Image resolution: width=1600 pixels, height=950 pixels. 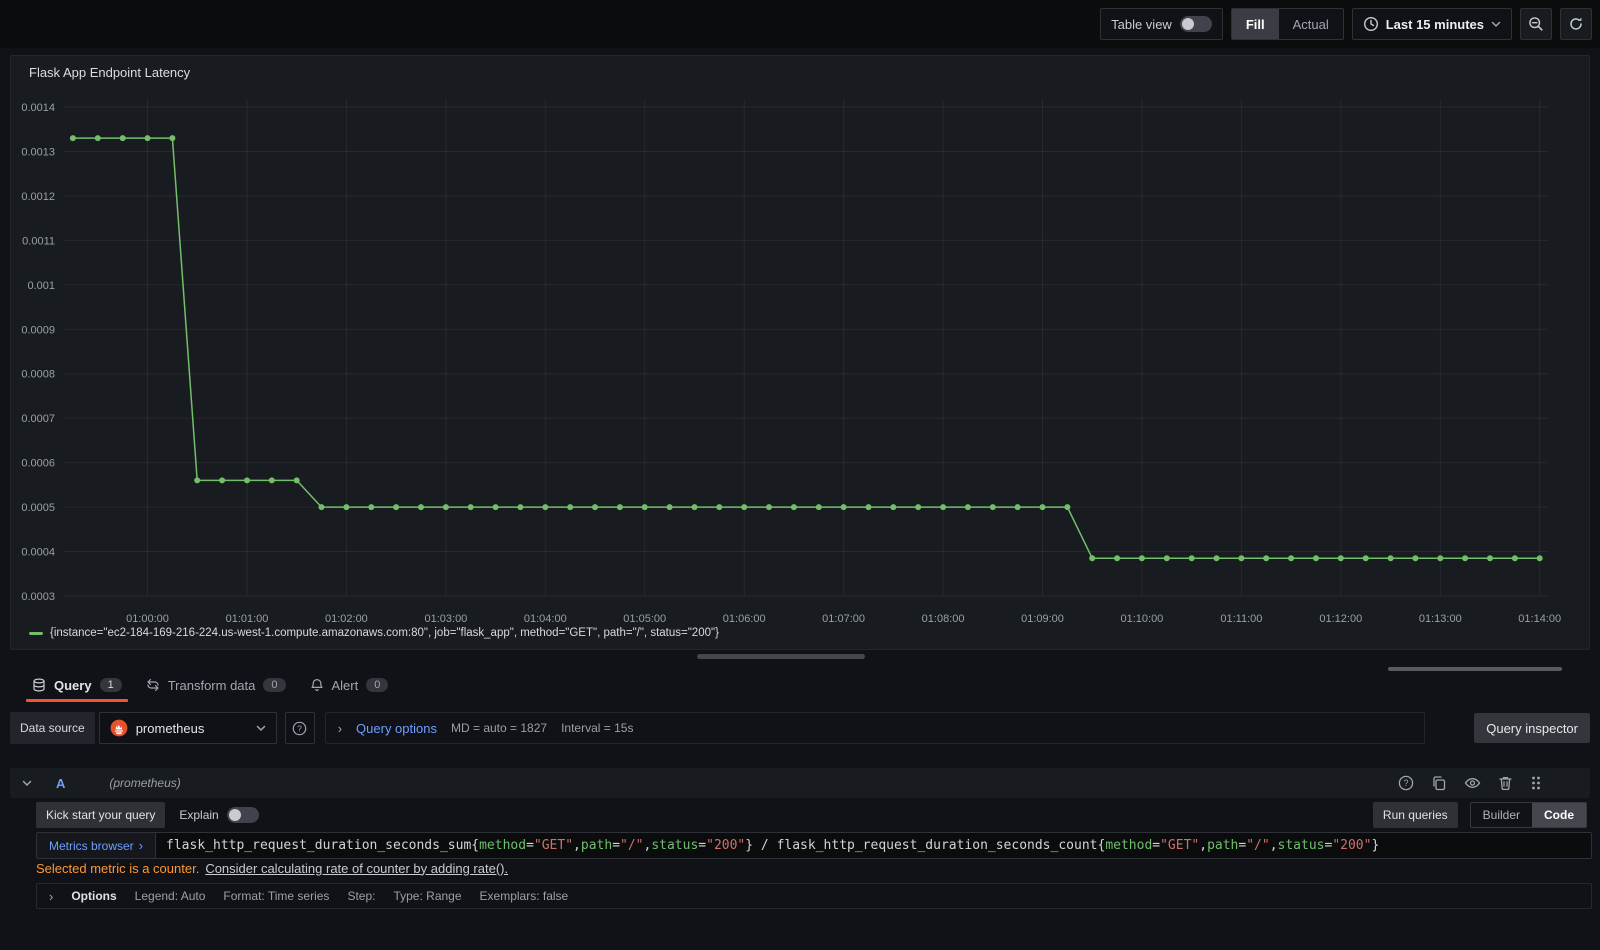 I want to click on pane-resize-handle, so click(x=781, y=656).